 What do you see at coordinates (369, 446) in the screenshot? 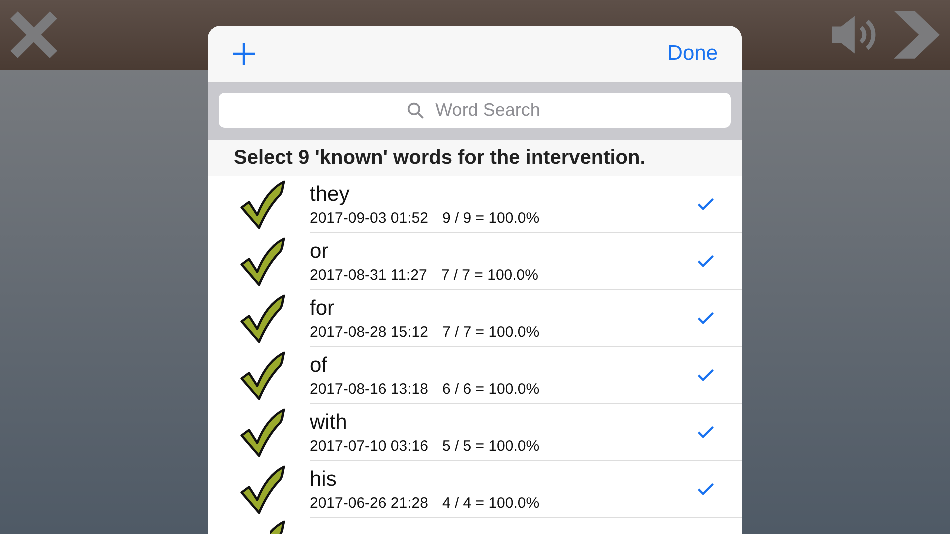
I see `date-label: 2017-07-10 03:16` at bounding box center [369, 446].